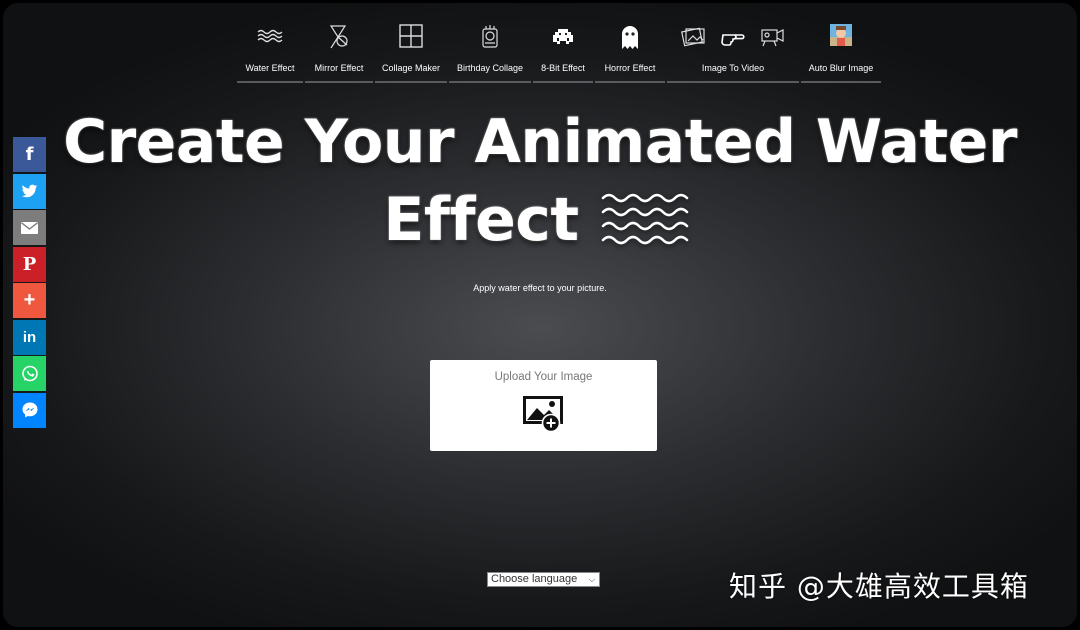 This screenshot has width=1080, height=630. Describe the element at coordinates (543, 377) in the screenshot. I see `upload-label: Upload Your Image` at that location.